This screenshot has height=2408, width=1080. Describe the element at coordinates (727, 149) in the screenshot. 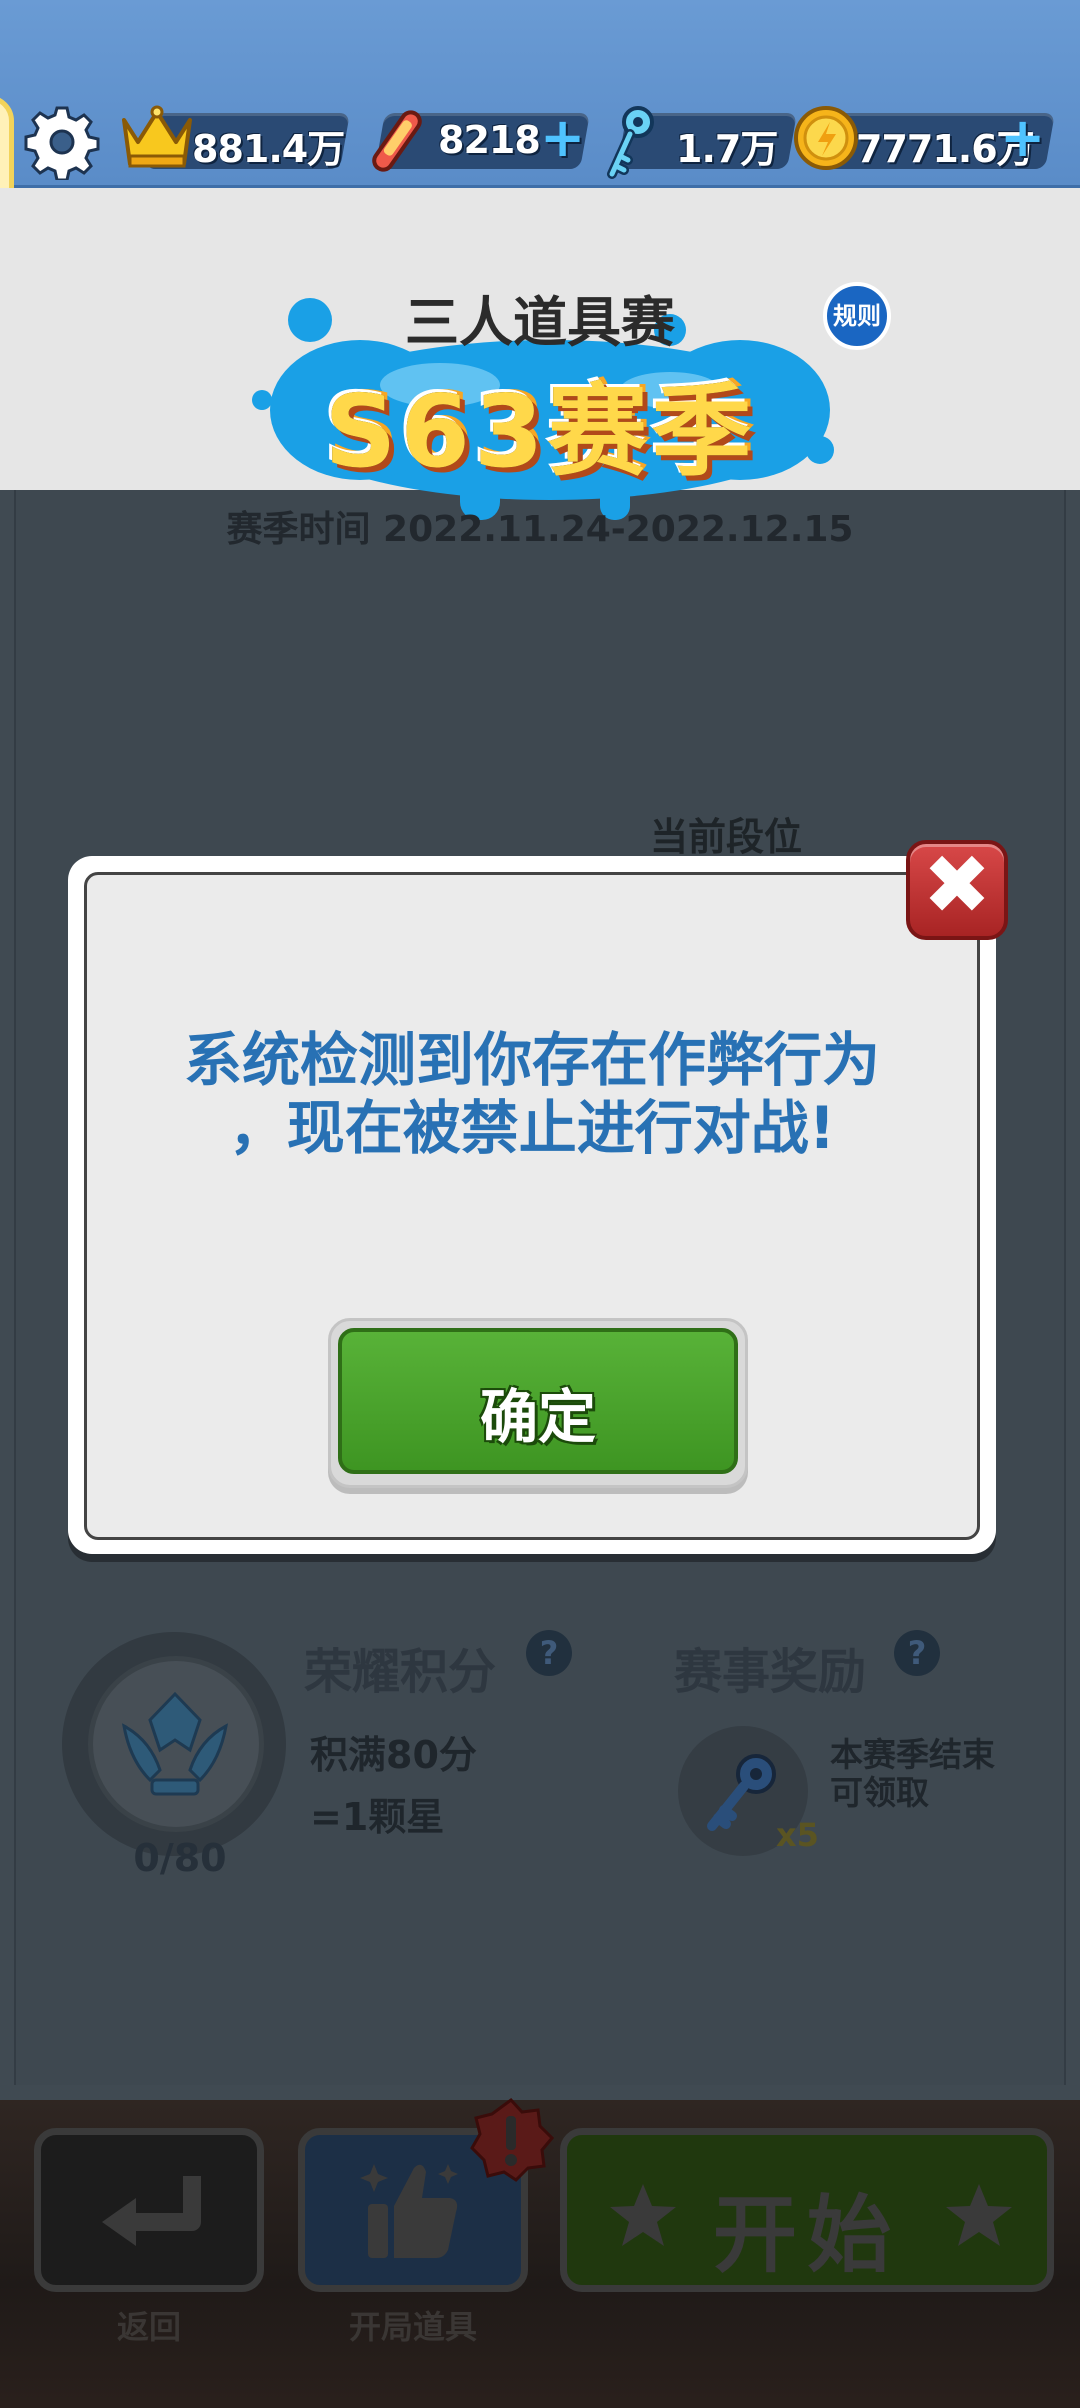

I see `keys-value: 1.7万` at that location.